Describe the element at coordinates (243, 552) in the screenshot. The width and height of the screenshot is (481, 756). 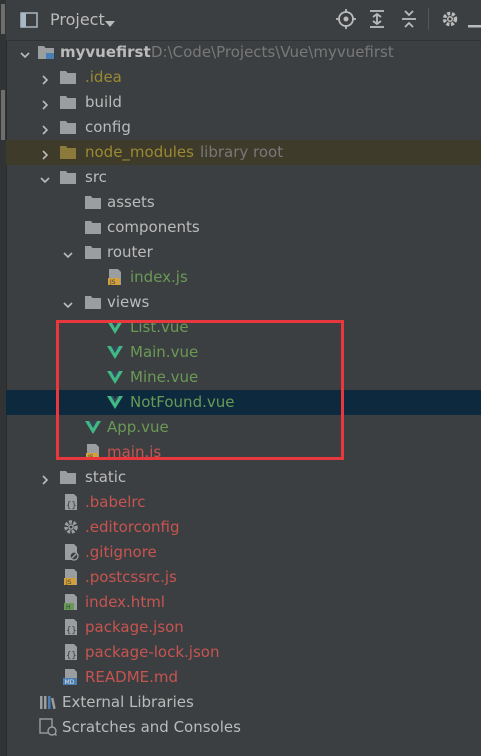
I see `tree-node-gitignore: .gitignore` at that location.